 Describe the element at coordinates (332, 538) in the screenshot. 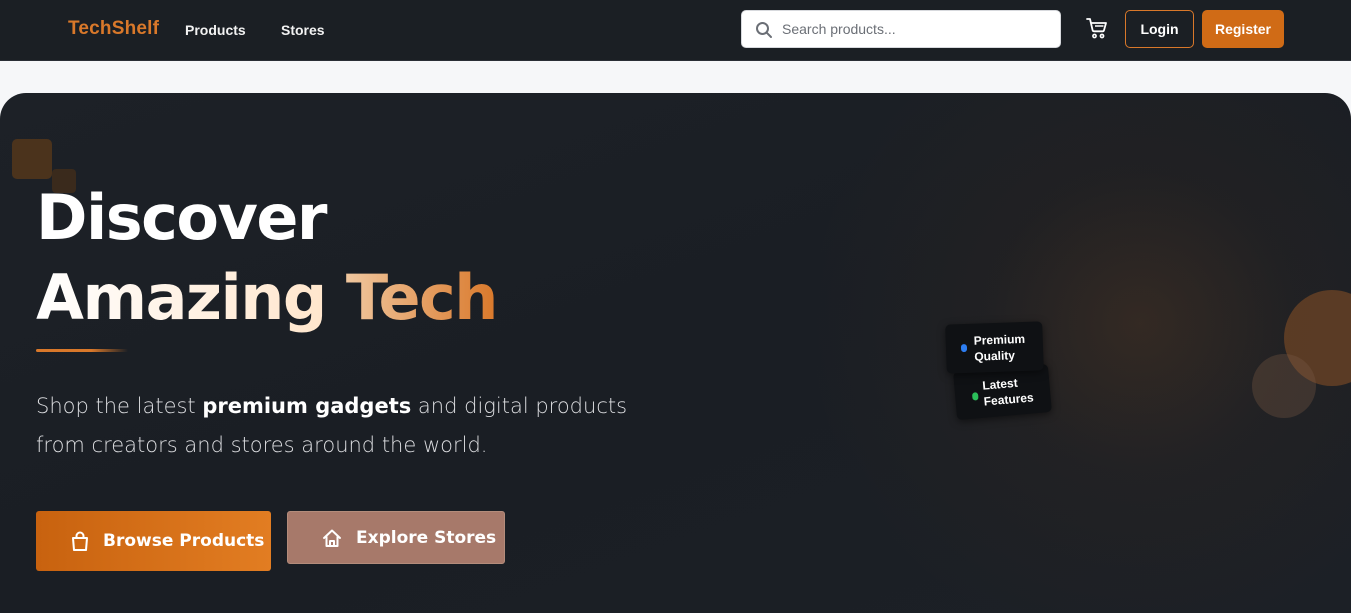

I see `home-icon` at that location.